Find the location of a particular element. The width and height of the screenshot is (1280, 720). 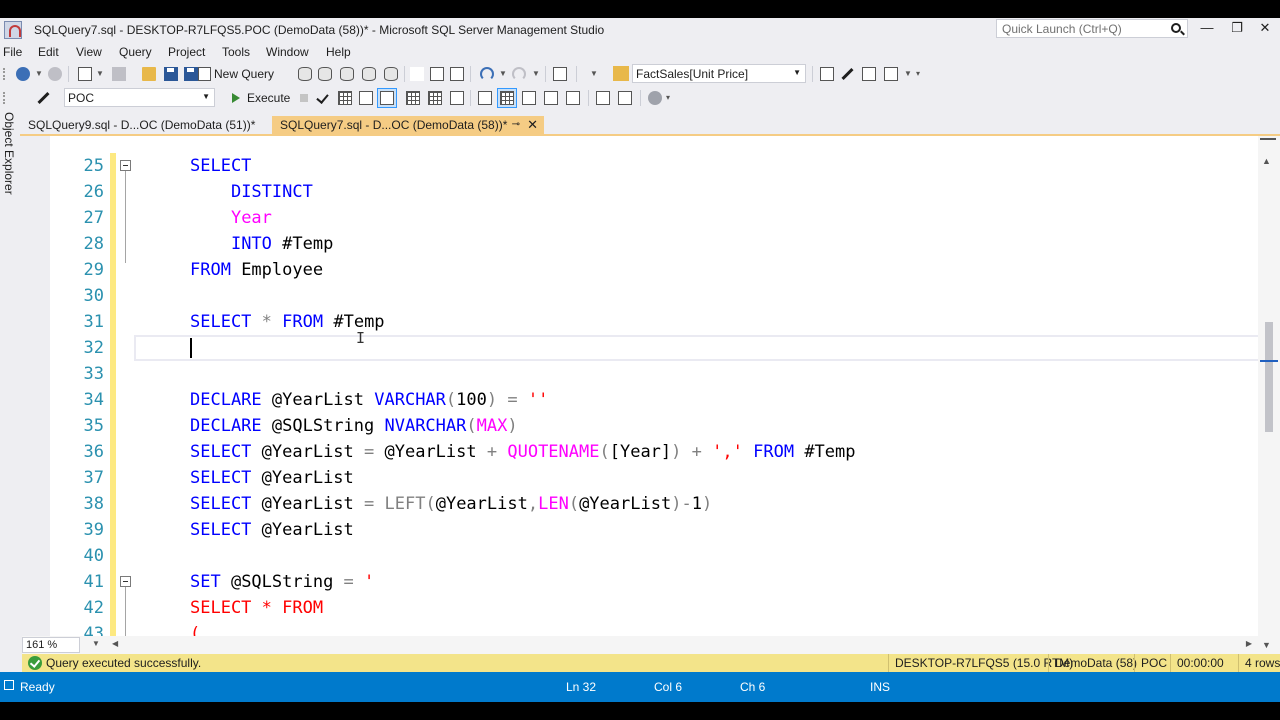

dmx-query-icon is located at coordinates (347, 74).